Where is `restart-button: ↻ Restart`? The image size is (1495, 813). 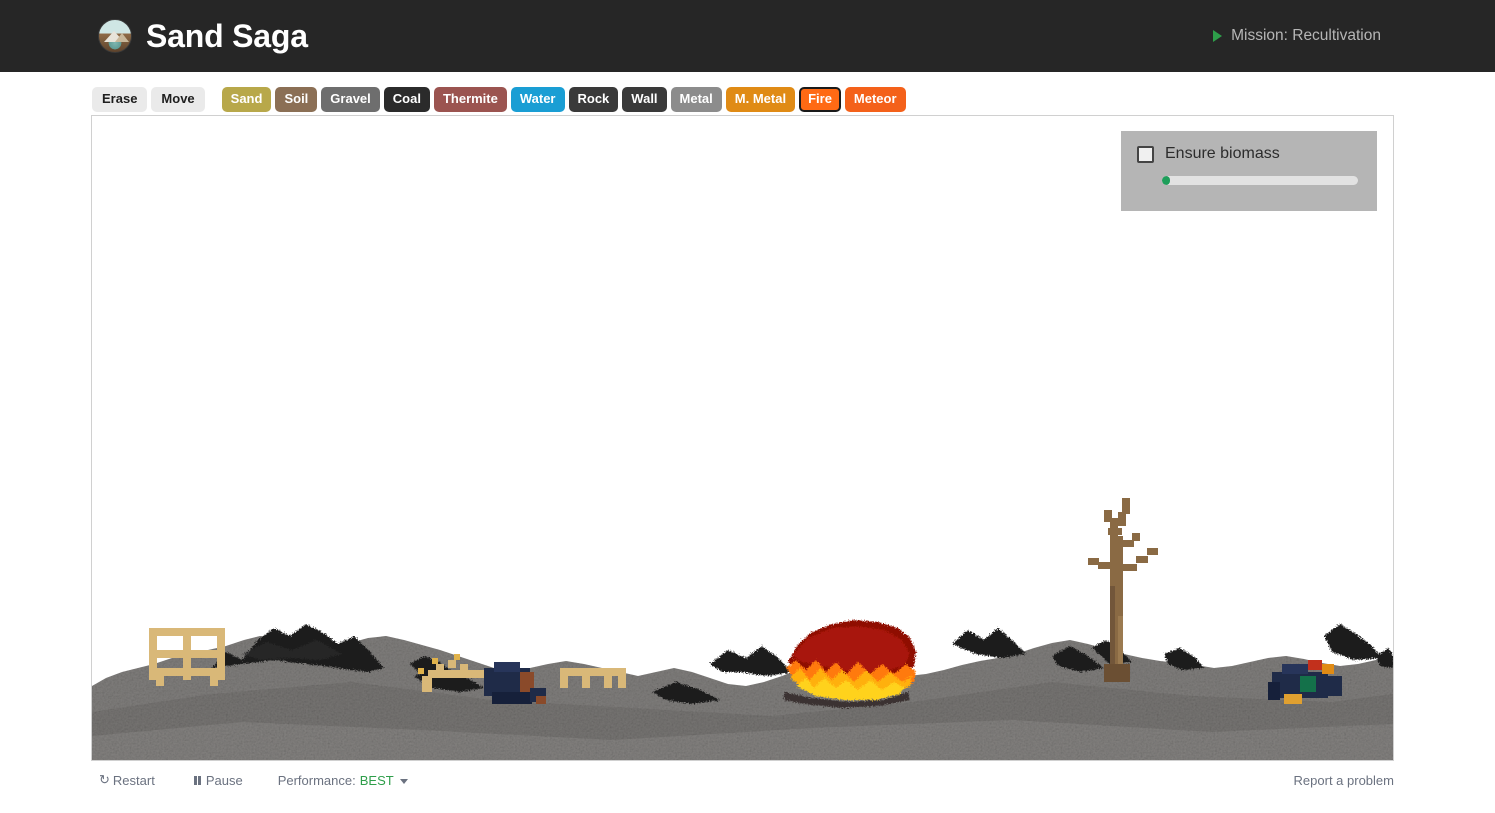 restart-button: ↻ Restart is located at coordinates (127, 780).